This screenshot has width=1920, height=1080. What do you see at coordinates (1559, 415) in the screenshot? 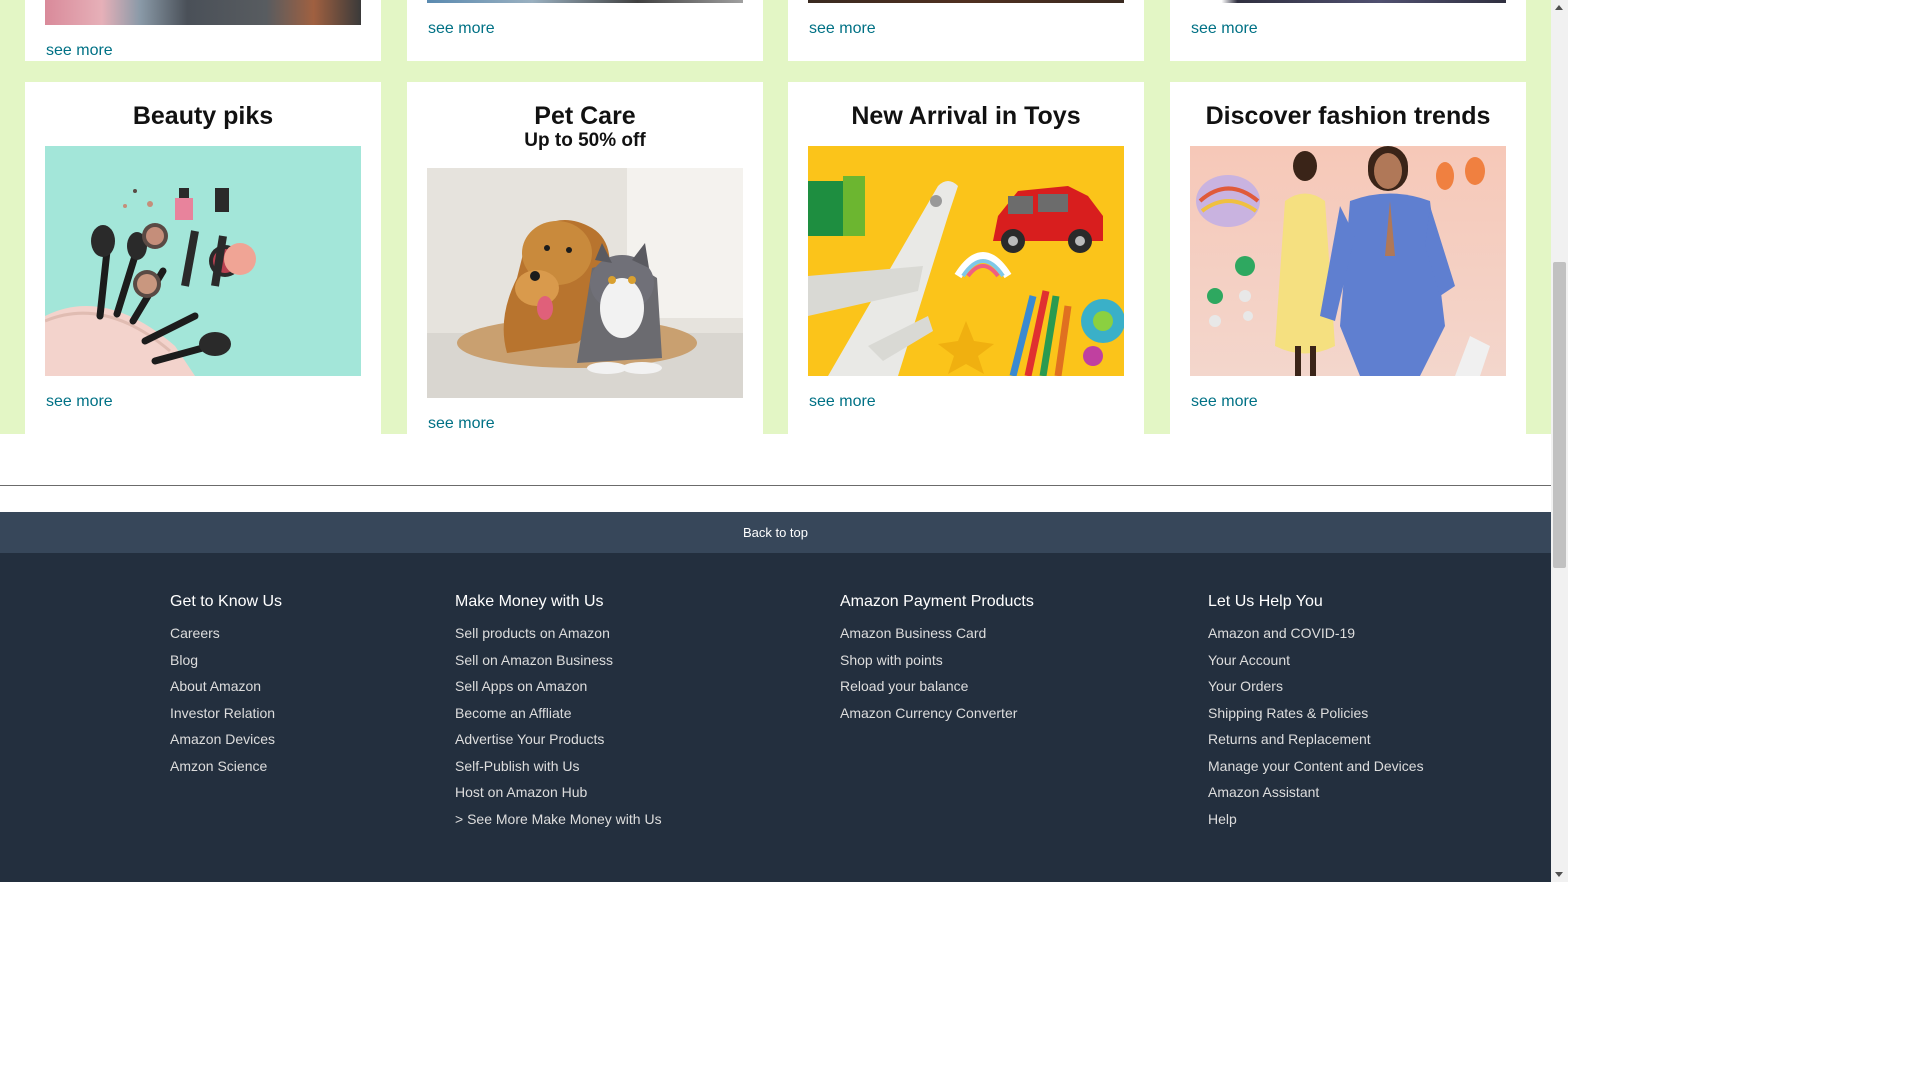
I see `scrollbar-thumb` at bounding box center [1559, 415].